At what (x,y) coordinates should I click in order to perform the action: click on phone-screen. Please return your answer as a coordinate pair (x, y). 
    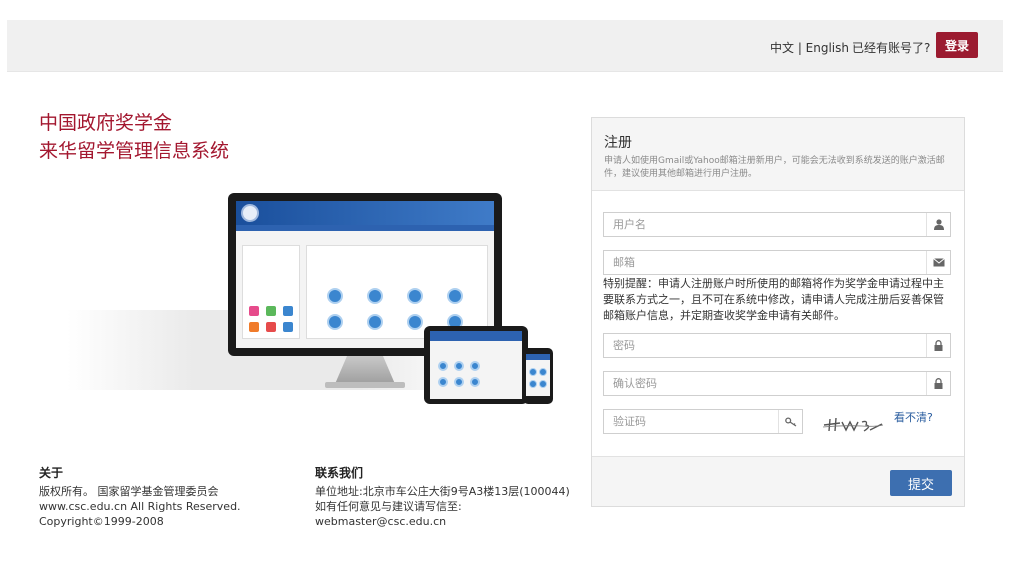
    Looking at the image, I should click on (538, 375).